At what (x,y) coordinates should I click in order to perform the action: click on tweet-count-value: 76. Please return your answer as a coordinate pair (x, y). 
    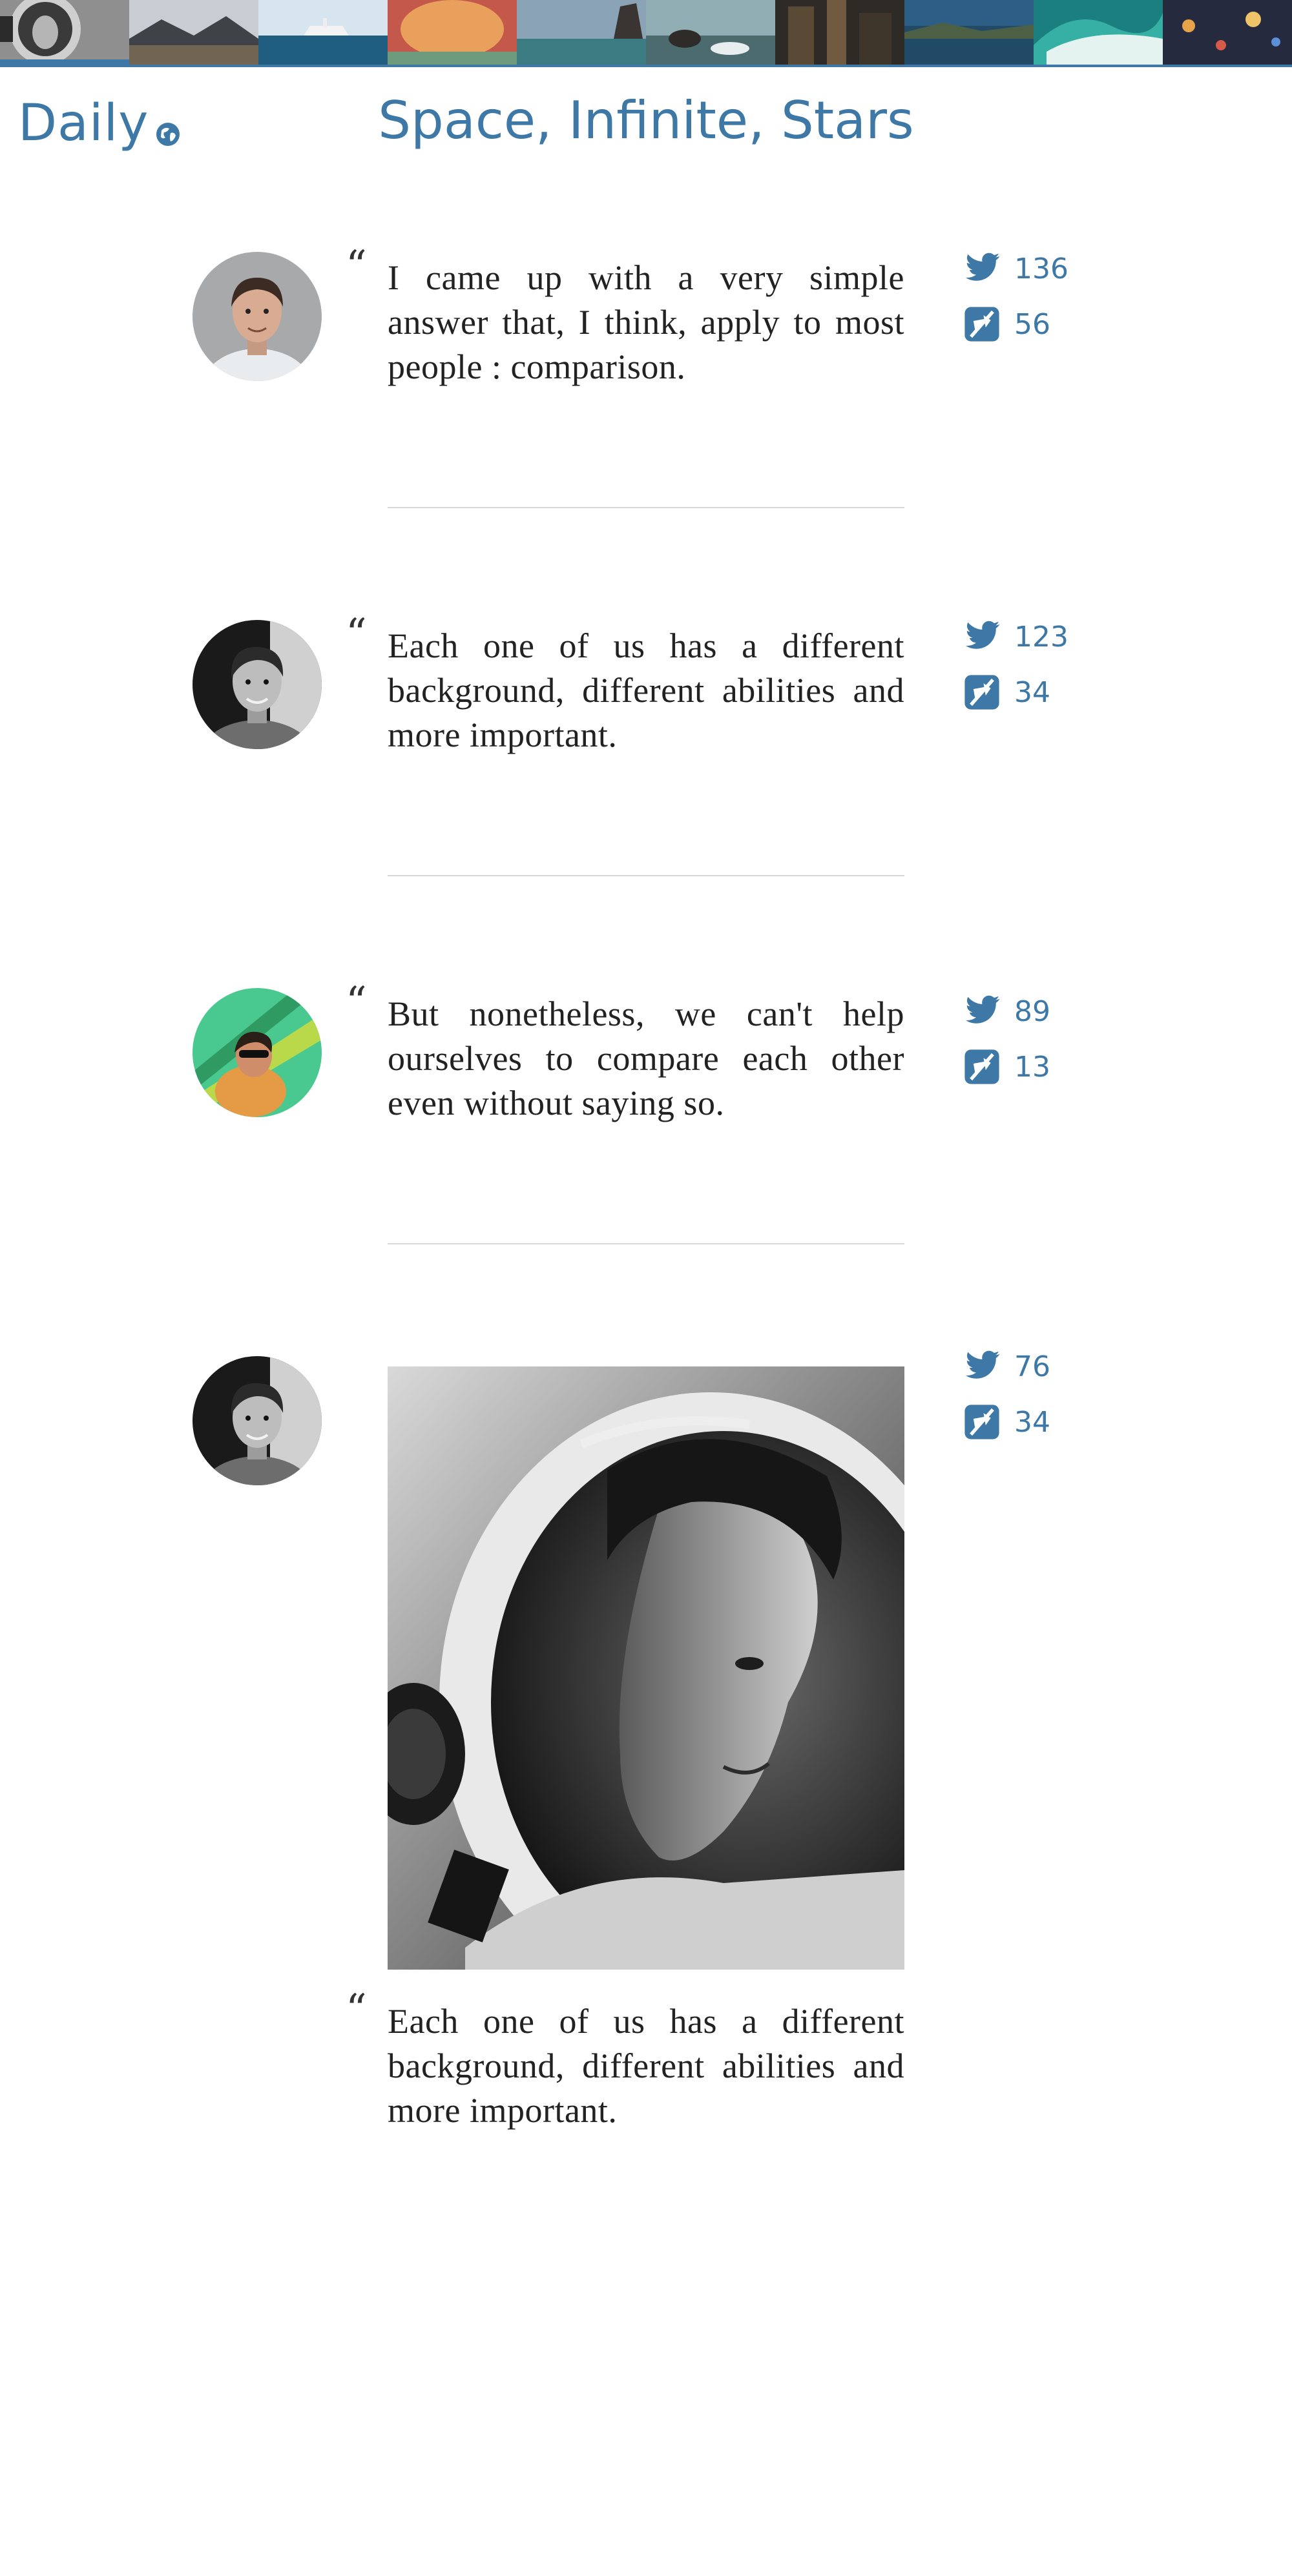
    Looking at the image, I should click on (1032, 1366).